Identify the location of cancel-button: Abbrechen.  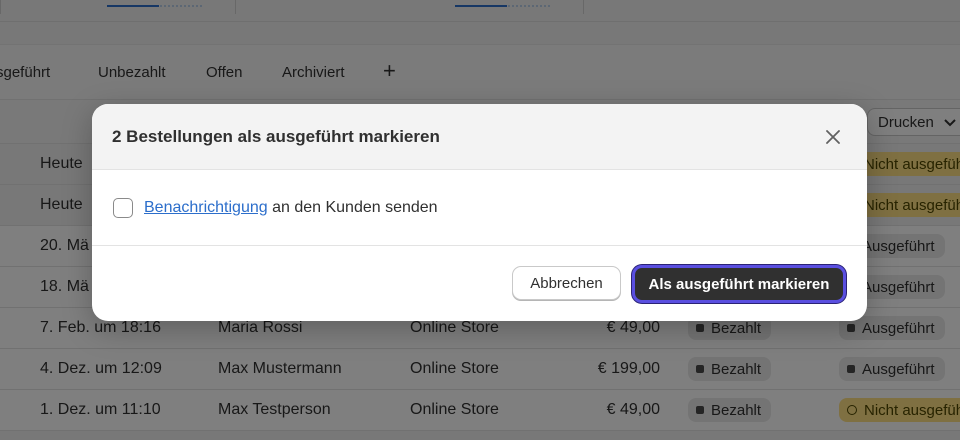
(566, 283).